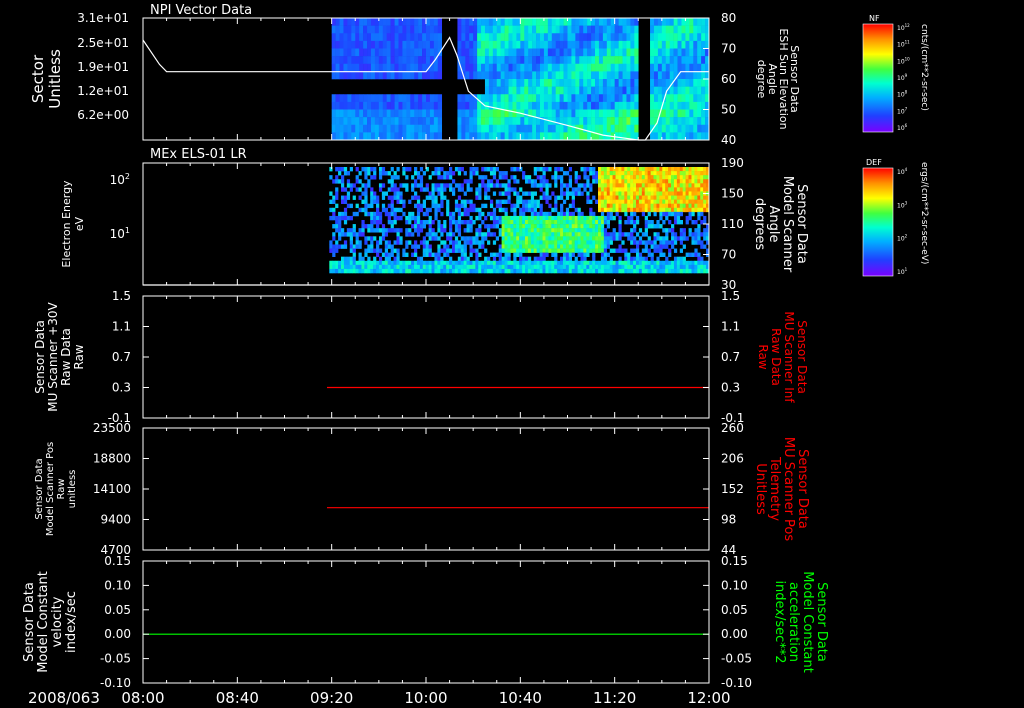 Image resolution: width=1024 pixels, height=708 pixels. Describe the element at coordinates (121, 327) in the screenshot. I see `y-tick-label: 1.1` at that location.